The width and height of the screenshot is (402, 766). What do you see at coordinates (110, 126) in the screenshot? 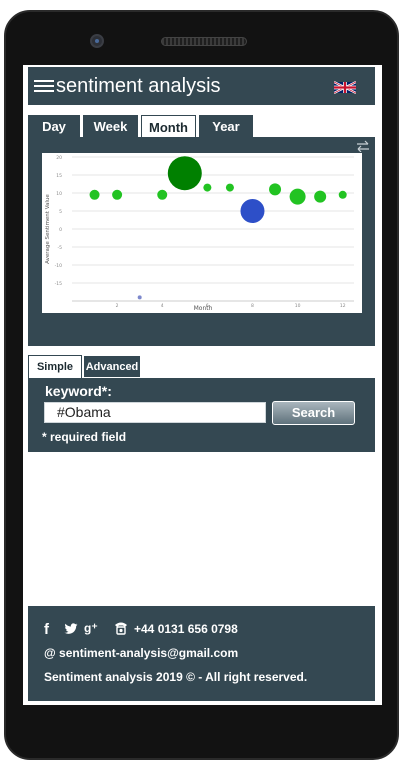
I see `tab-week: Week` at bounding box center [110, 126].